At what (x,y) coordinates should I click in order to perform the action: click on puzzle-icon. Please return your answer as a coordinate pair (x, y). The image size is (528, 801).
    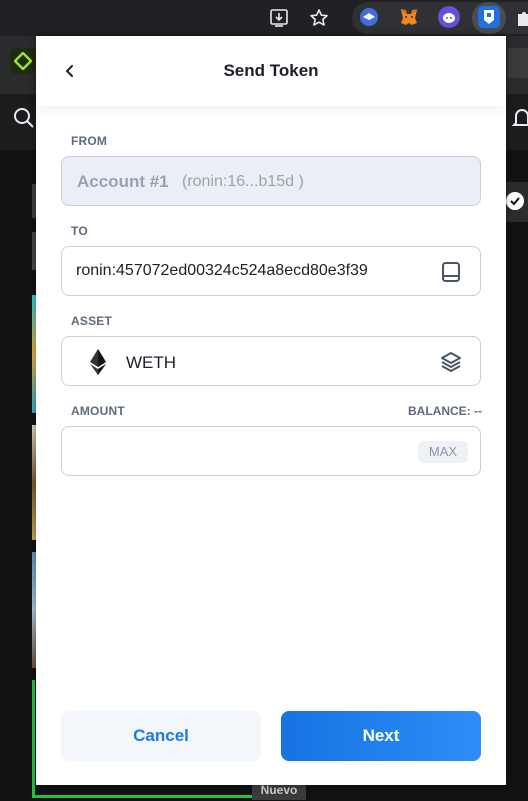
    Looking at the image, I should click on (520, 18).